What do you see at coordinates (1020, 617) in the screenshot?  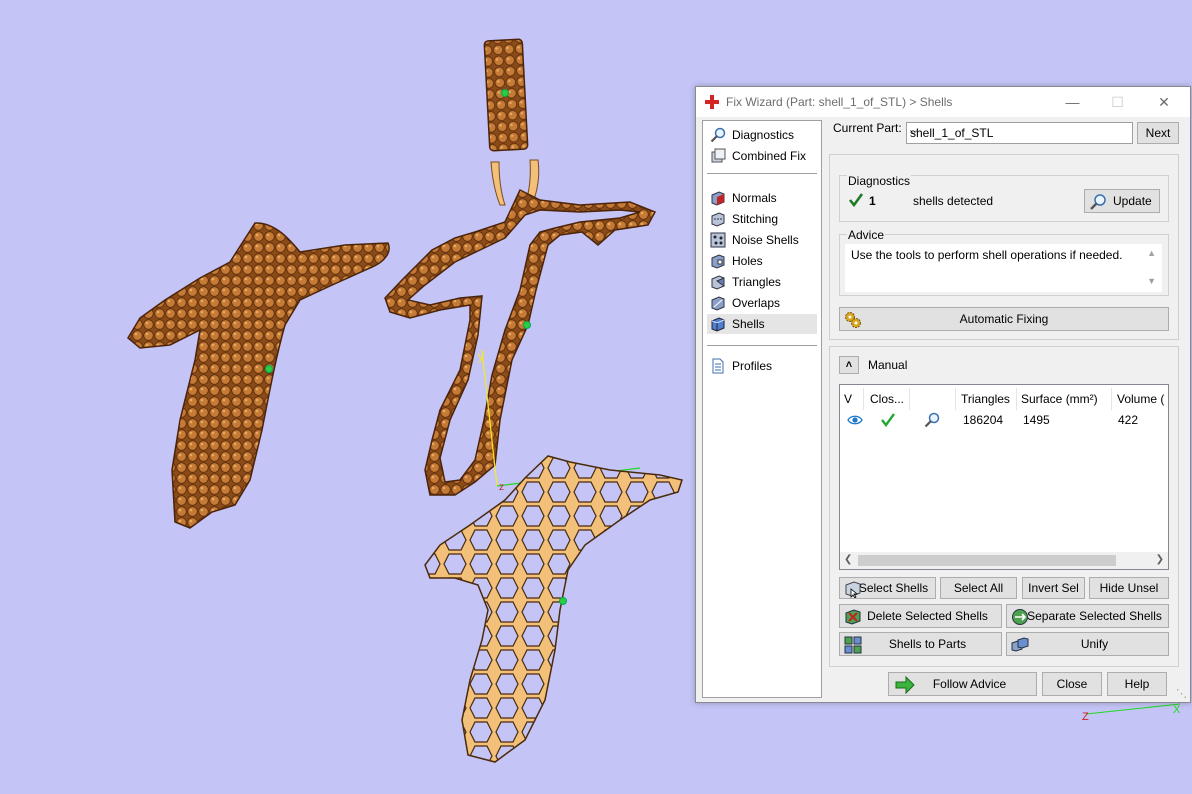 I see `separate-icon` at bounding box center [1020, 617].